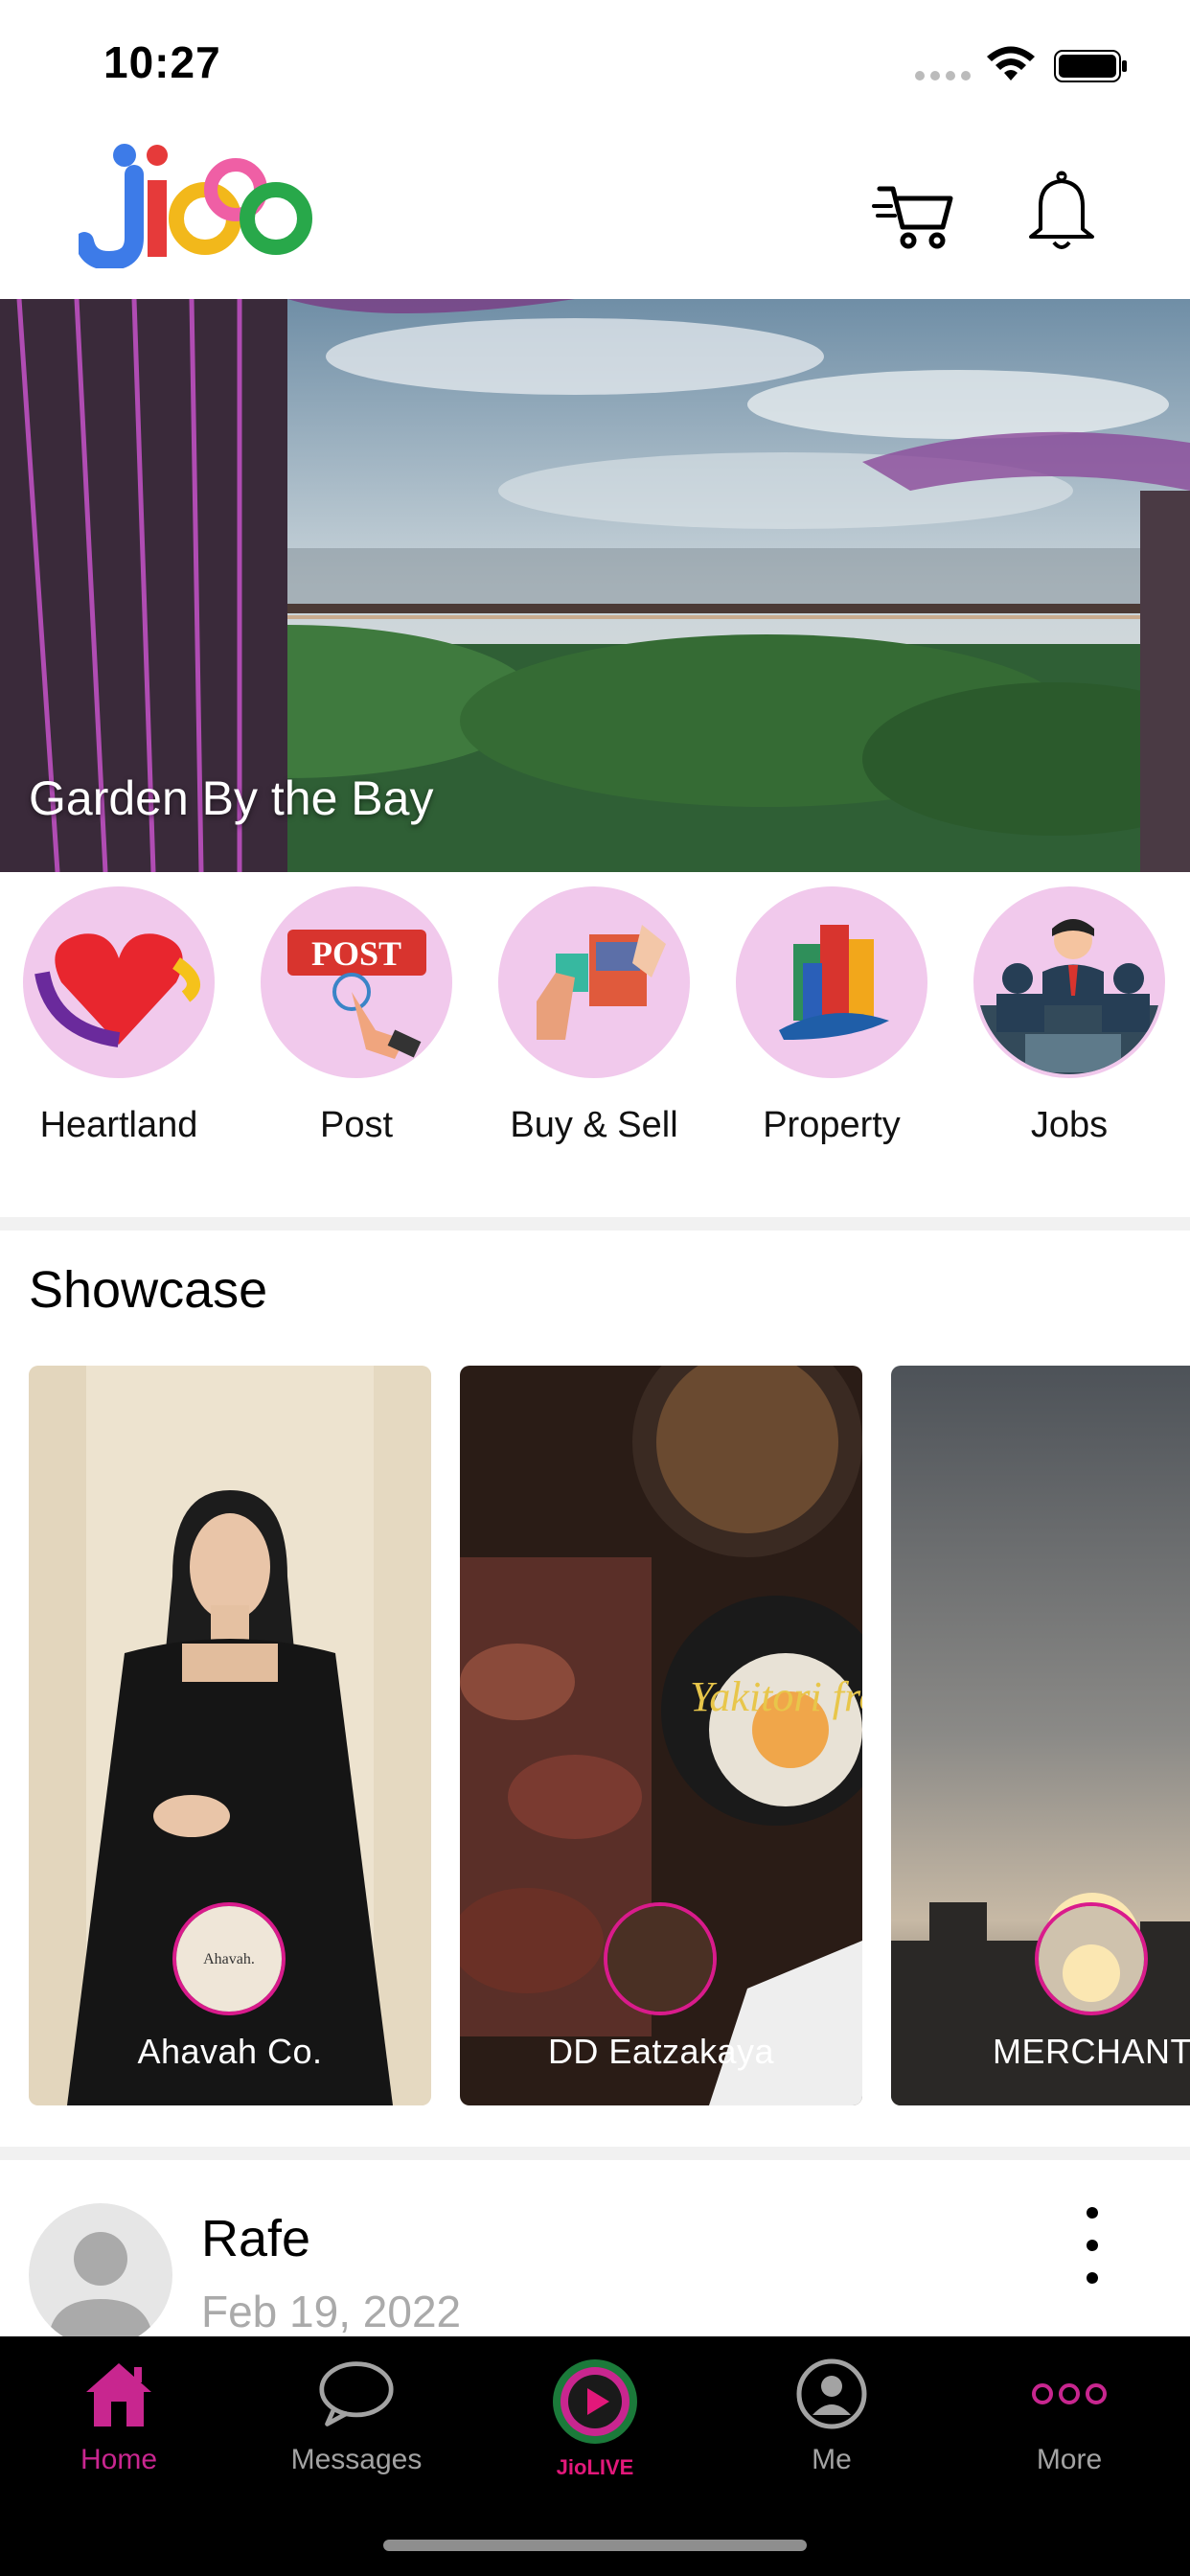  What do you see at coordinates (232, 798) in the screenshot?
I see `banner-title: Garden By the Bay` at bounding box center [232, 798].